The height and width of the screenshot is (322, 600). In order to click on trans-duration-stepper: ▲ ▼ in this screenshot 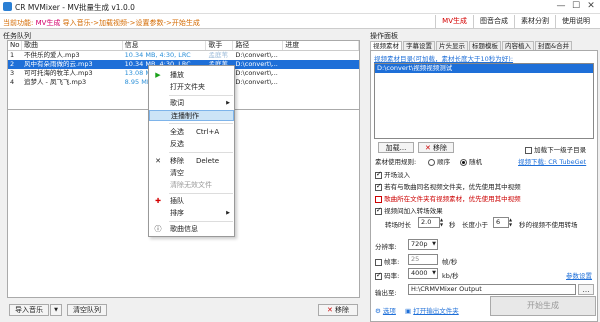, I will do `click(443, 222)`.